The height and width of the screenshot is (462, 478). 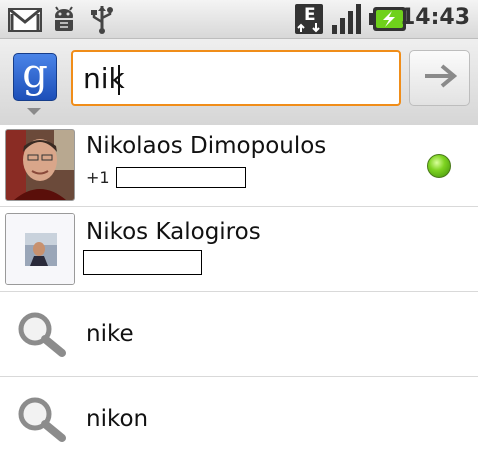 What do you see at coordinates (34, 111) in the screenshot?
I see `chevron-down-icon` at bounding box center [34, 111].